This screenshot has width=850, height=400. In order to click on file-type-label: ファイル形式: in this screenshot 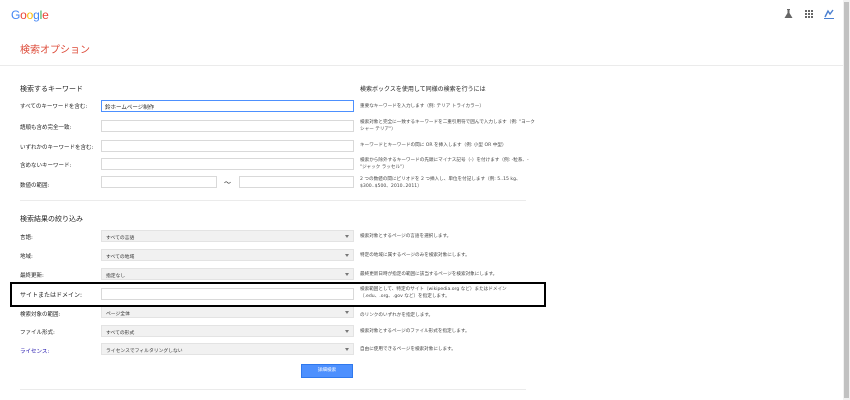, I will do `click(37, 333)`.